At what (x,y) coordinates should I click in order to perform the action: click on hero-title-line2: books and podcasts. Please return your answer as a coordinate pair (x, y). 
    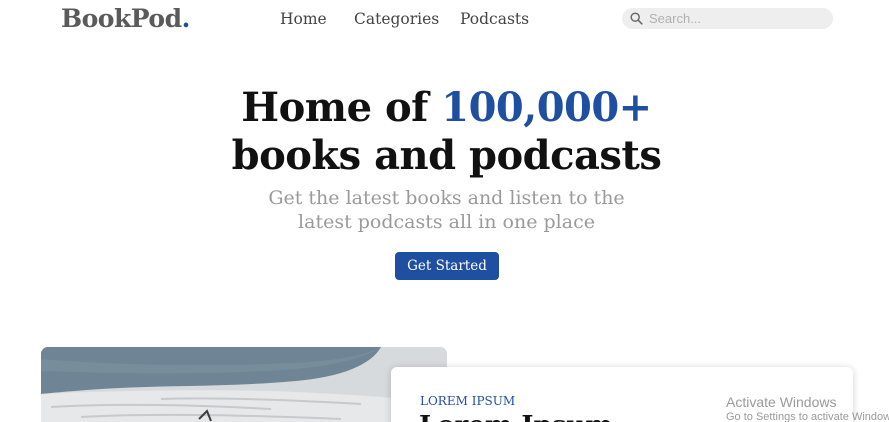
    Looking at the image, I should click on (446, 155).